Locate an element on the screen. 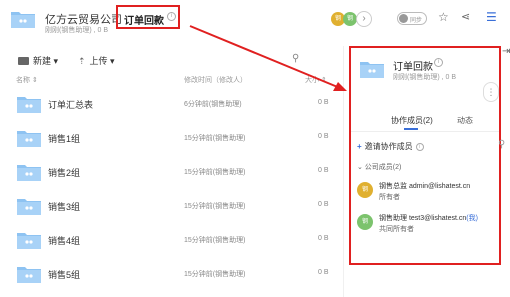  folder-title-text: 订单回款 is located at coordinates (144, 21).